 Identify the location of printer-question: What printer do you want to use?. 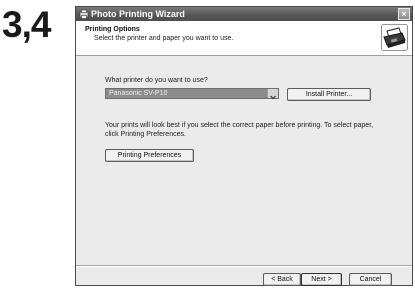
(156, 80).